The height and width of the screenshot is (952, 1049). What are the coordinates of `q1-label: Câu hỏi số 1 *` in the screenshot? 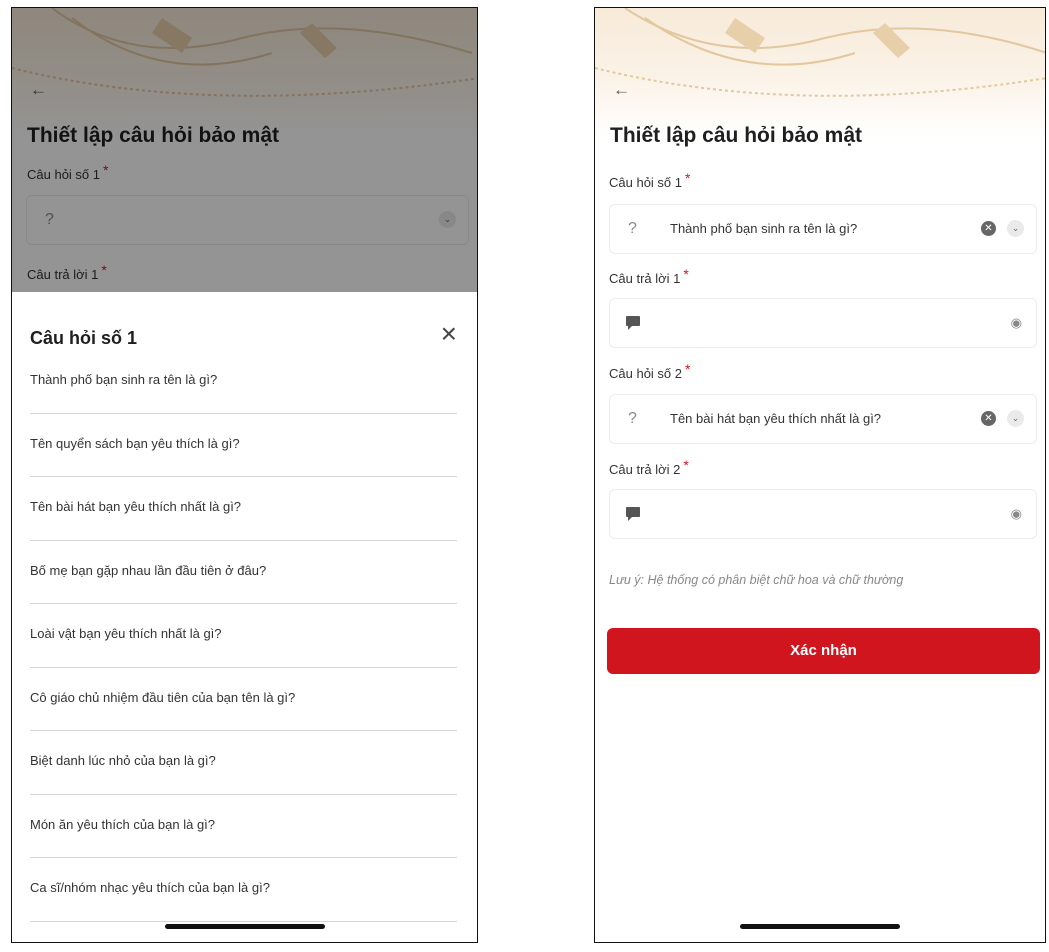 It's located at (649, 180).